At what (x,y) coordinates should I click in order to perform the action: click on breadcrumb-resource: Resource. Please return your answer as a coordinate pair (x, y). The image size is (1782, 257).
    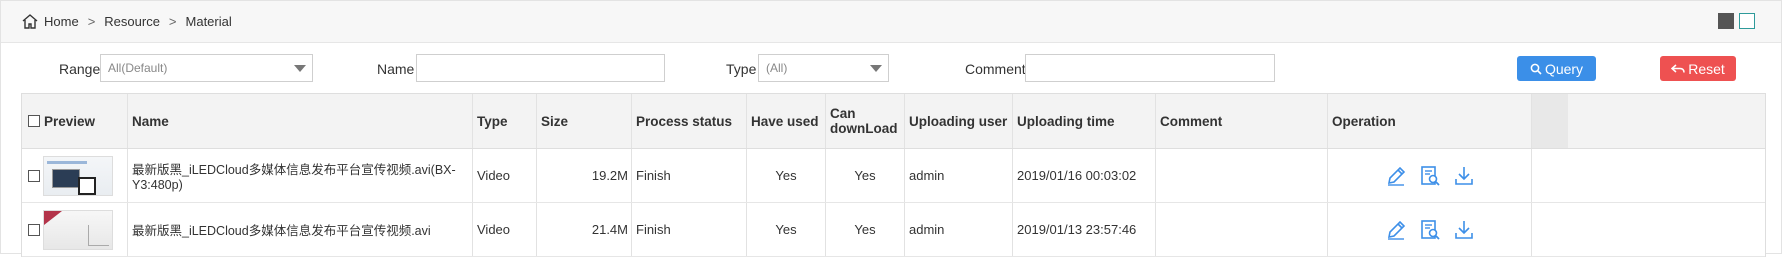
    Looking at the image, I should click on (132, 21).